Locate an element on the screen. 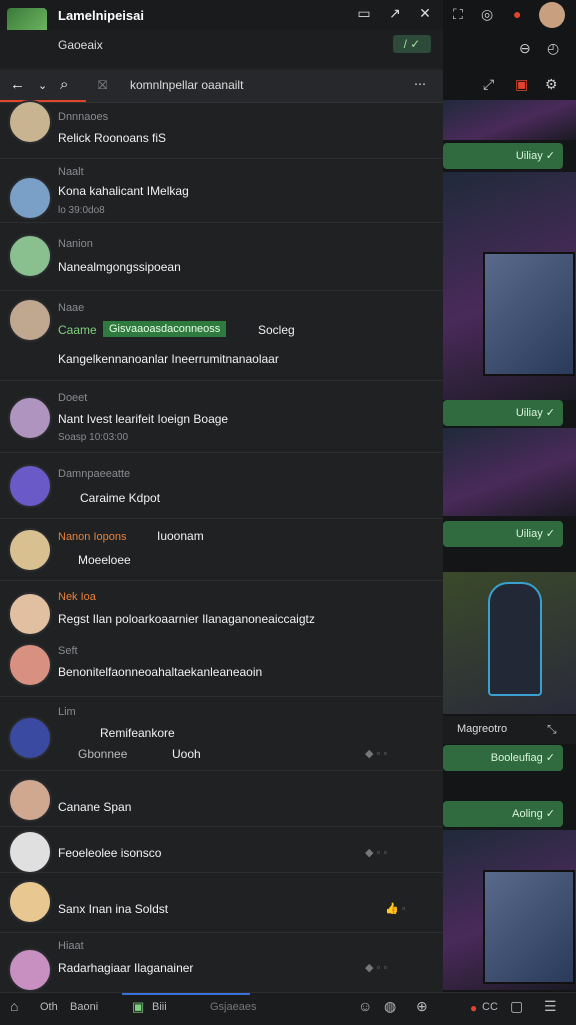 This screenshot has height=1025, width=576. emoji-icon: ☺ is located at coordinates (365, 1006).